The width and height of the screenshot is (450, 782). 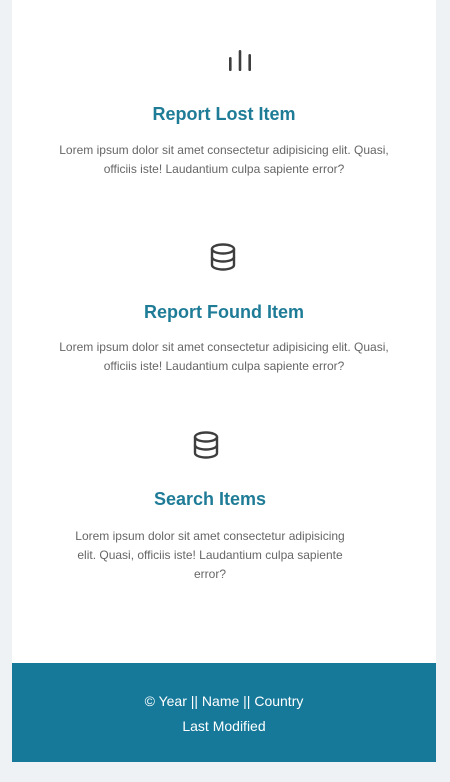 What do you see at coordinates (224, 114) in the screenshot?
I see `feature-title: Report Lost Item` at bounding box center [224, 114].